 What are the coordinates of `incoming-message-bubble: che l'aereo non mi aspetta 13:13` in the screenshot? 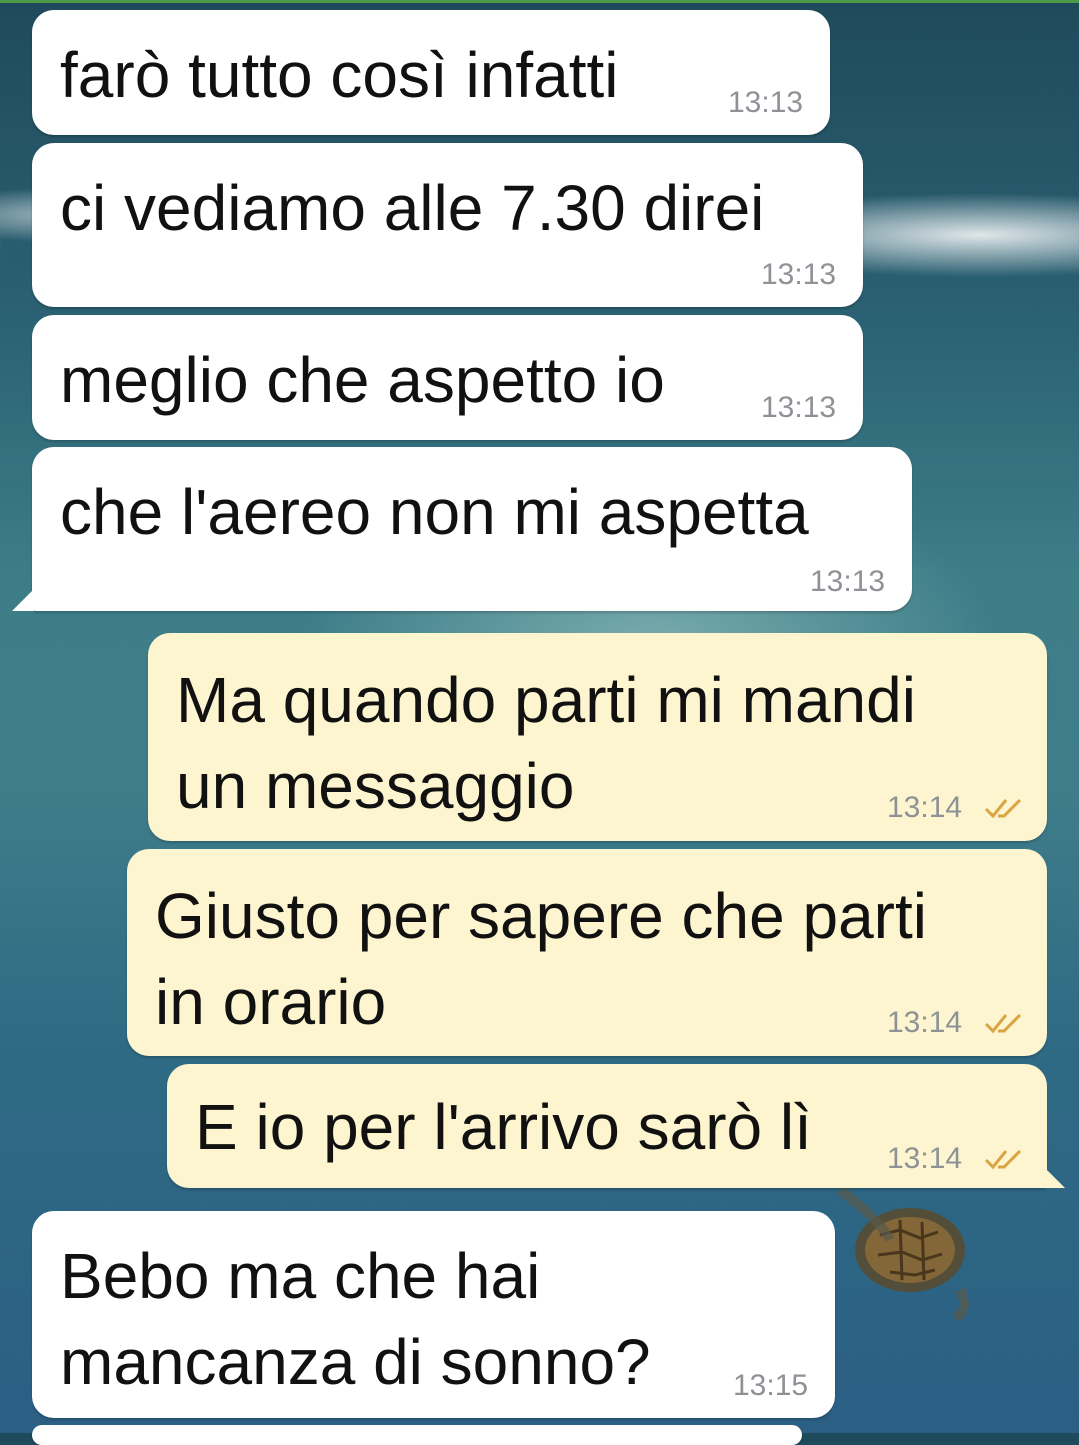 It's located at (472, 529).